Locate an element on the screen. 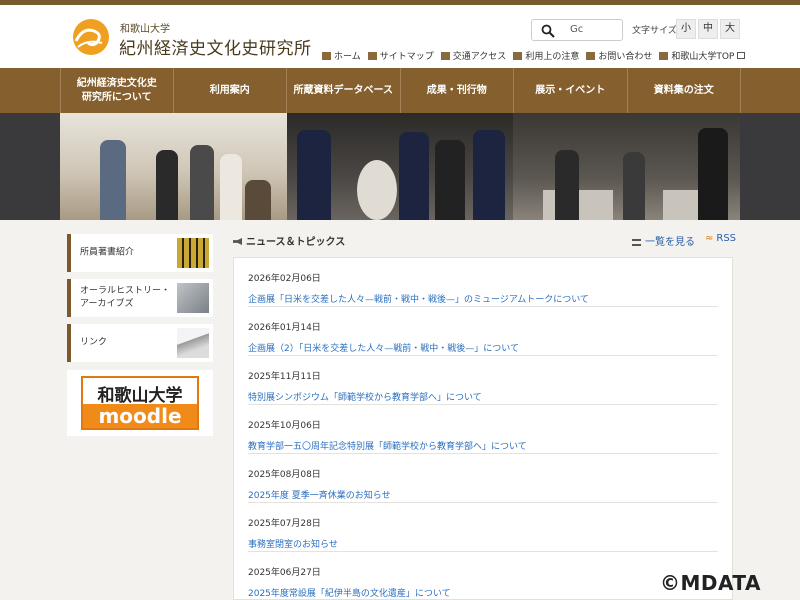 The width and height of the screenshot is (800, 600). view-all-link: 一覧を見る is located at coordinates (663, 240).